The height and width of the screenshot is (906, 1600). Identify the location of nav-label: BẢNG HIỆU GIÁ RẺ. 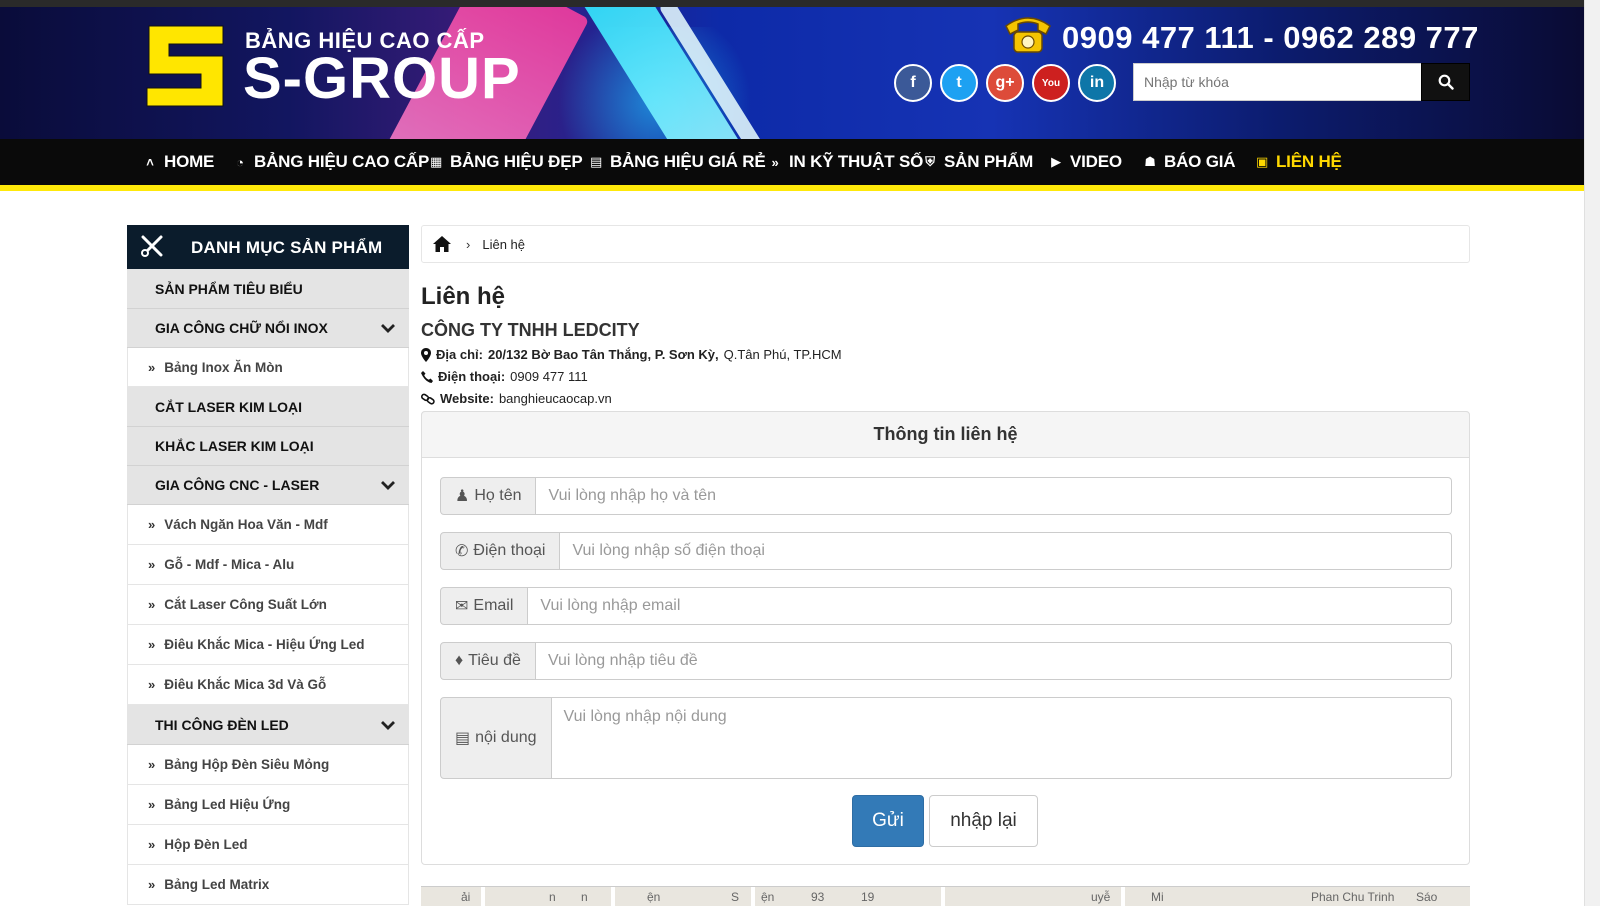
(688, 161).